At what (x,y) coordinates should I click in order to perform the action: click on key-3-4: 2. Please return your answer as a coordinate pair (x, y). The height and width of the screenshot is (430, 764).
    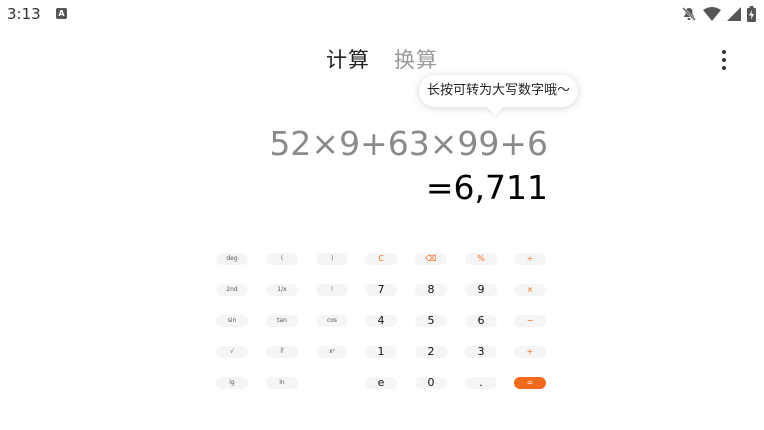
    Looking at the image, I should click on (431, 352).